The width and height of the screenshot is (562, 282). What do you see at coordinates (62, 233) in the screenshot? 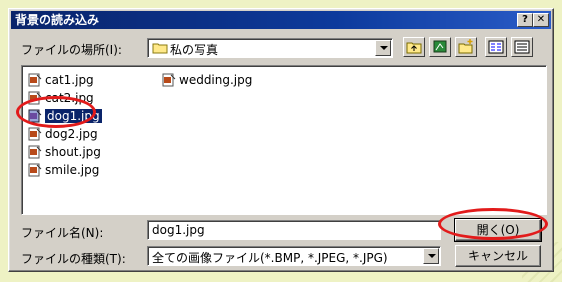
I see `filename-label: ファイル名(N):` at bounding box center [62, 233].